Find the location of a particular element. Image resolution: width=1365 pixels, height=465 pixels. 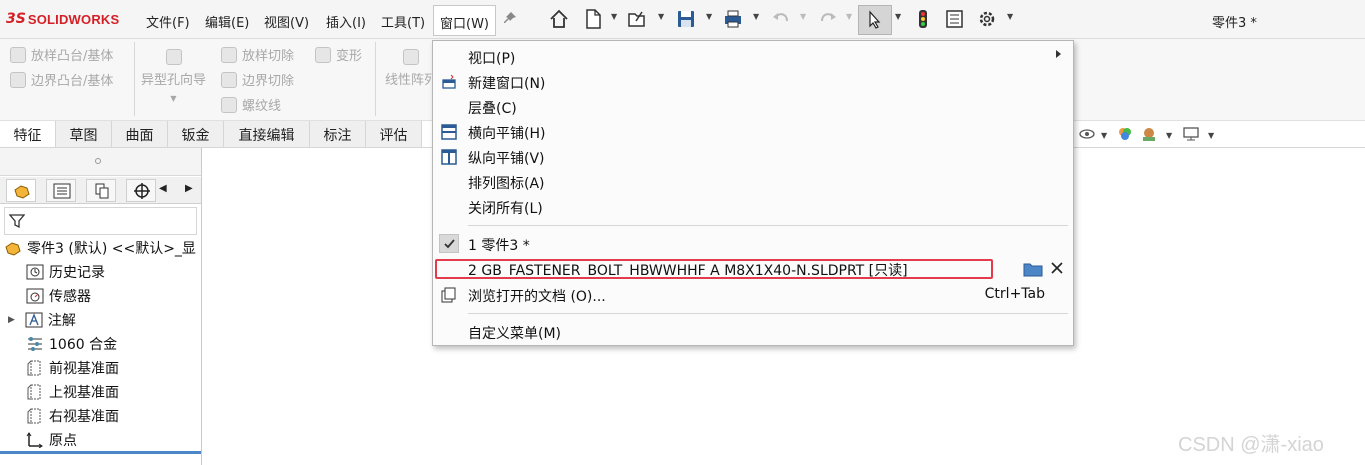

tree-item-sensors: 传感器 is located at coordinates (58, 296).